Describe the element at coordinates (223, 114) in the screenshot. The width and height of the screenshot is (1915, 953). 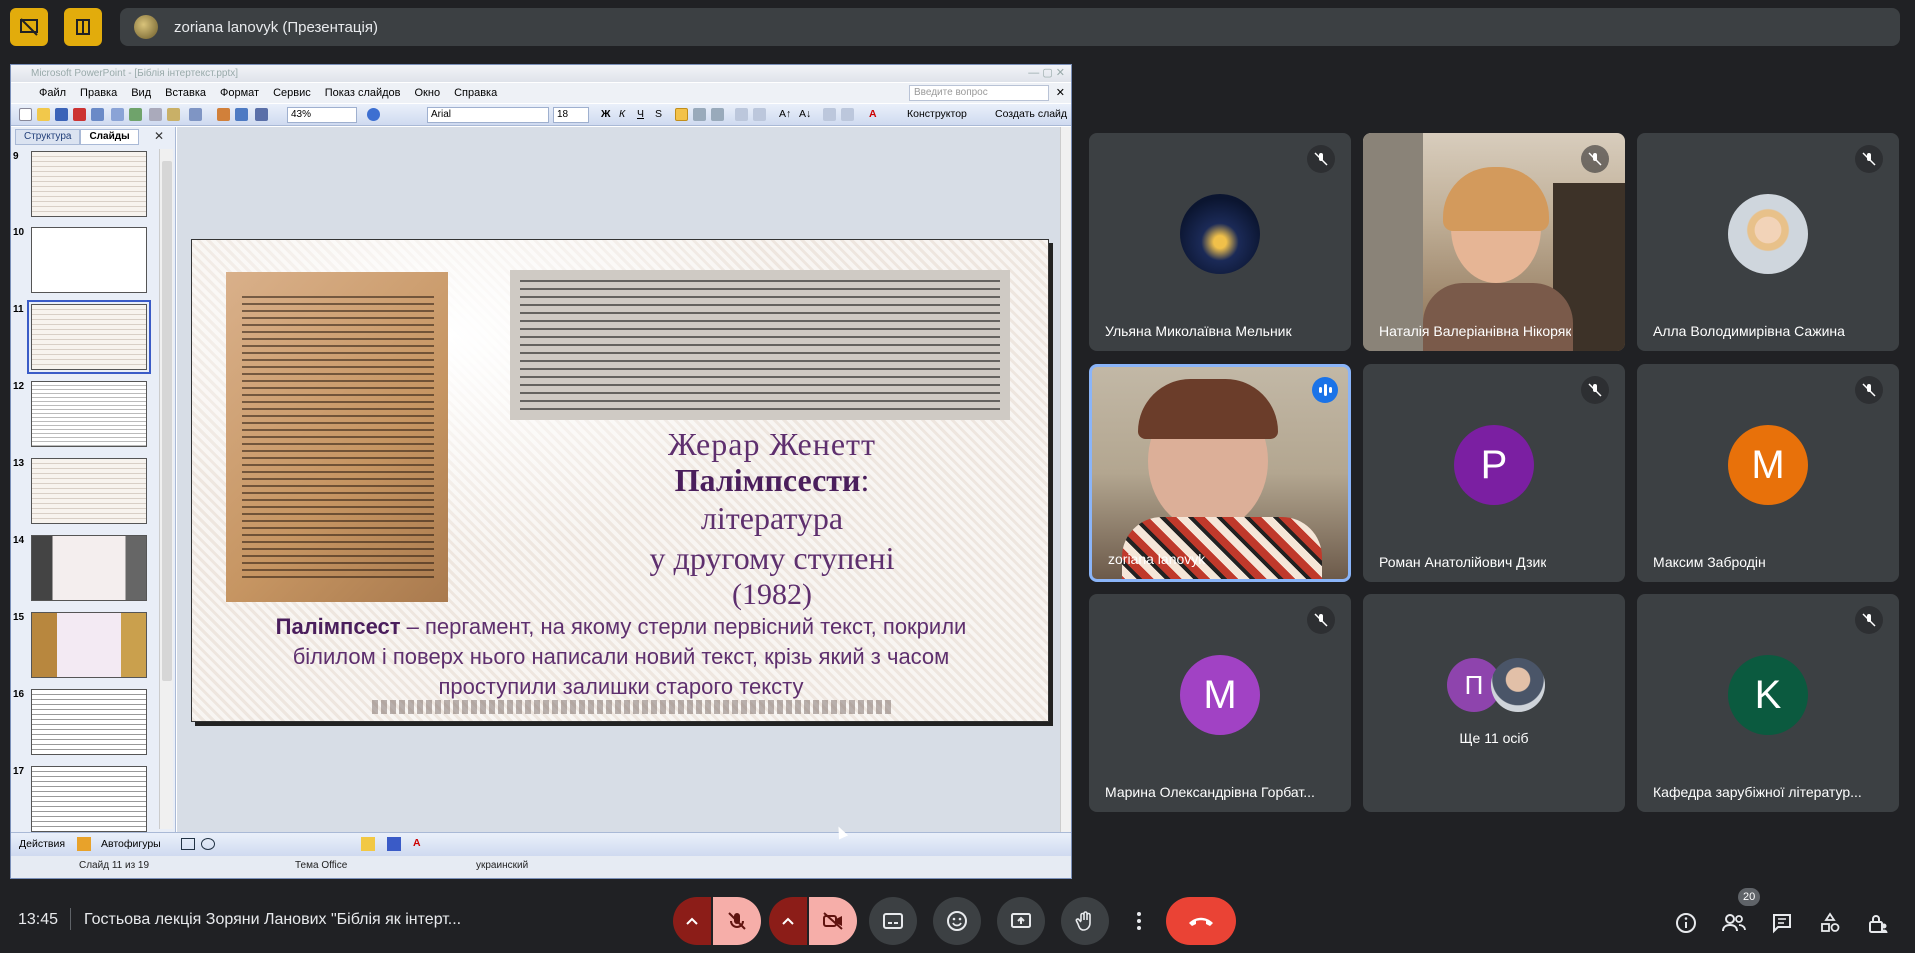
I see `chart-icon` at that location.